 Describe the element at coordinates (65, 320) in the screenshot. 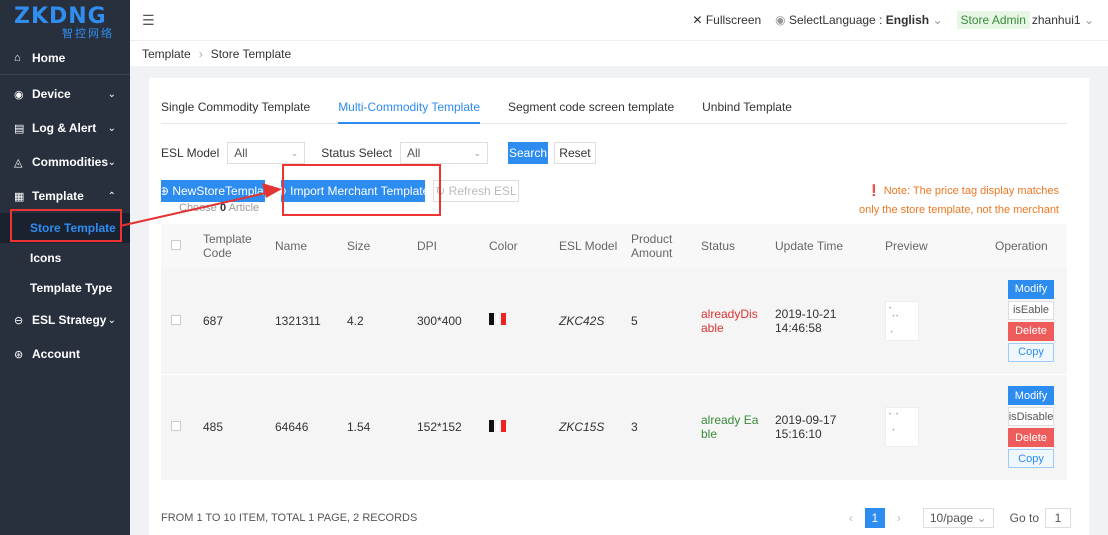

I see `sidebar-item-esl-strategy: ⊖ ESL Strategy ⌄` at that location.